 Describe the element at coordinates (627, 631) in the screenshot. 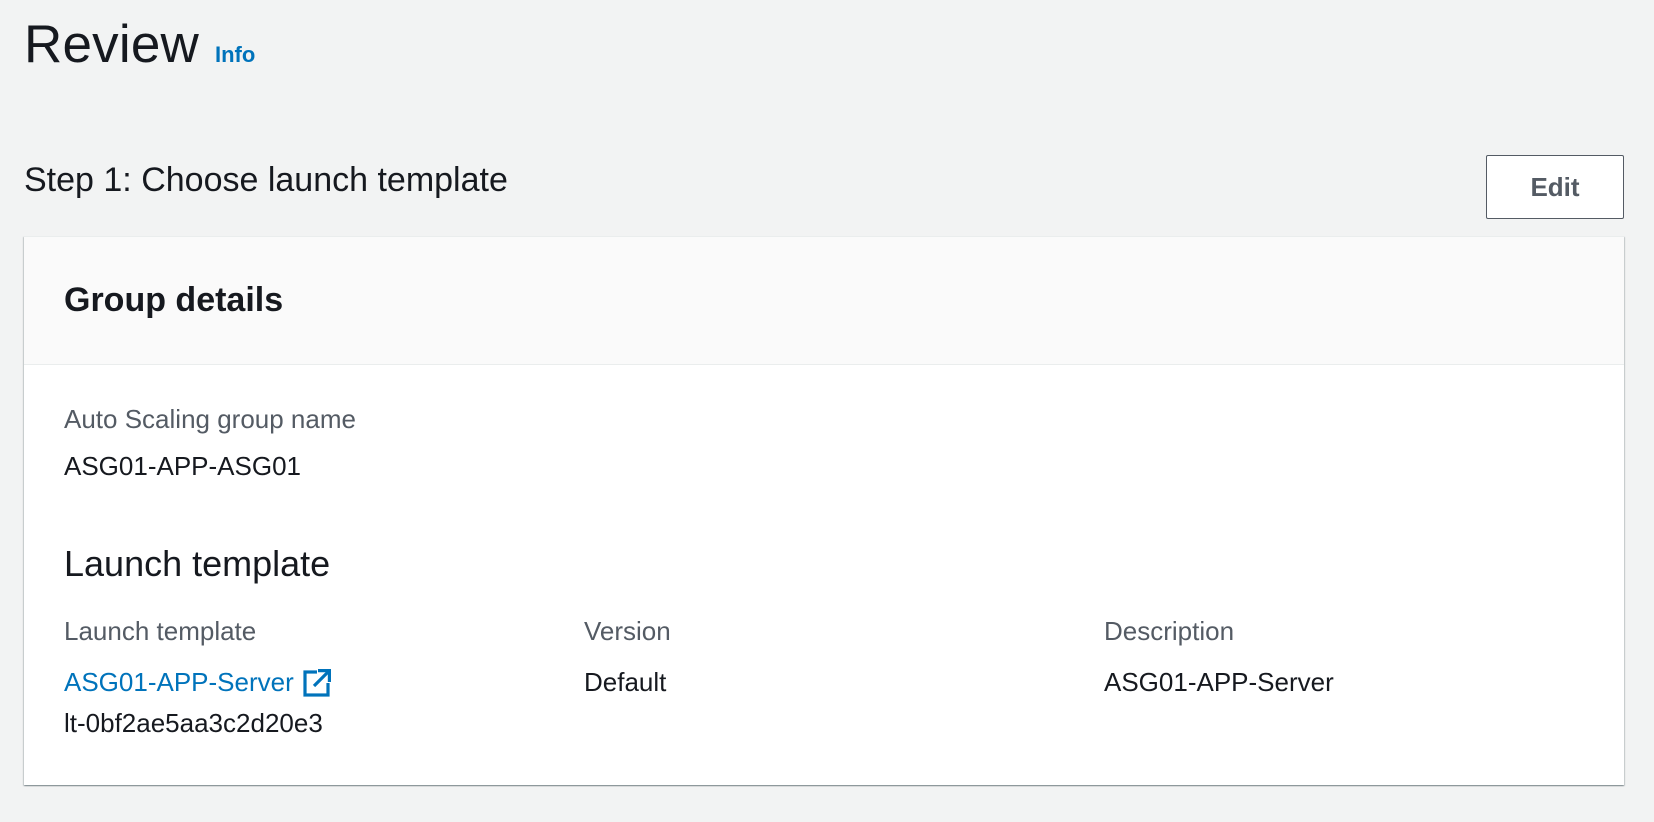

I see `version-label: Version` at that location.